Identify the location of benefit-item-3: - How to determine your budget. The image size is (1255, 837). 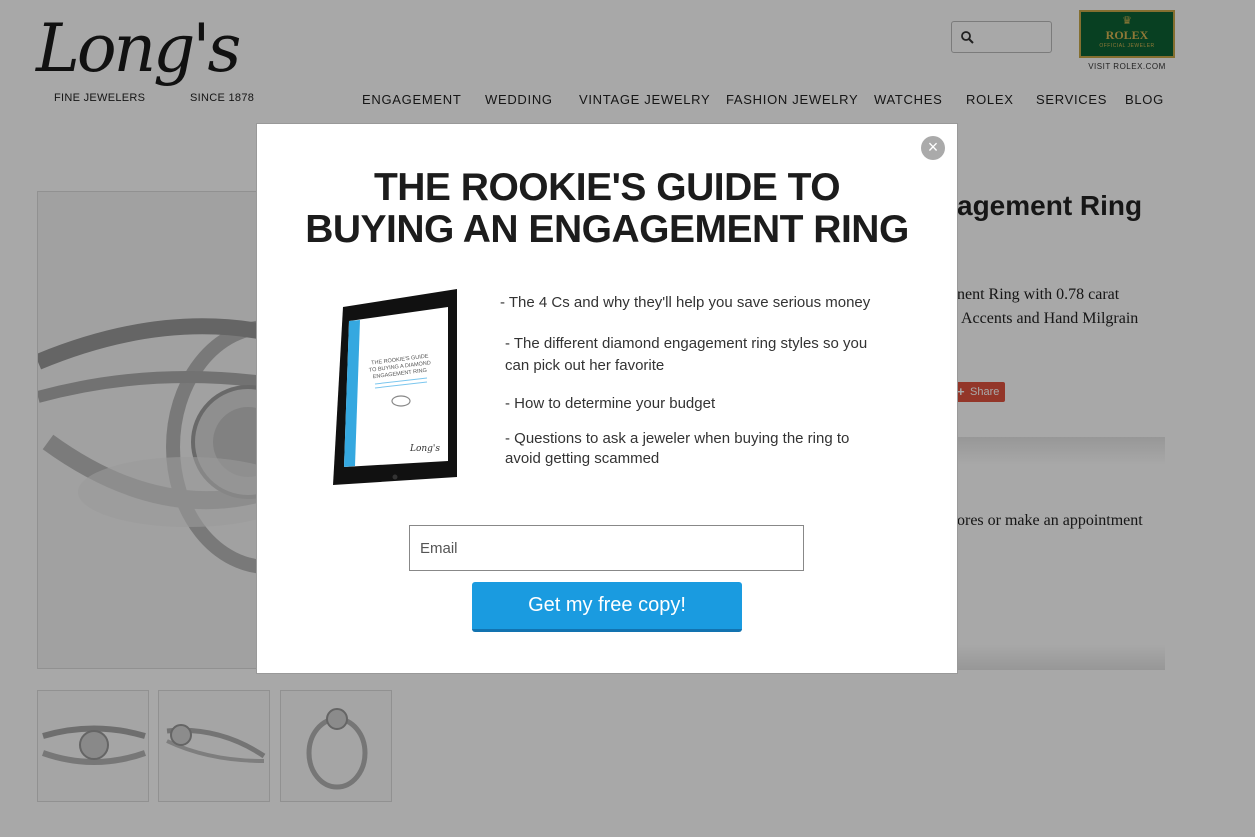
(610, 404).